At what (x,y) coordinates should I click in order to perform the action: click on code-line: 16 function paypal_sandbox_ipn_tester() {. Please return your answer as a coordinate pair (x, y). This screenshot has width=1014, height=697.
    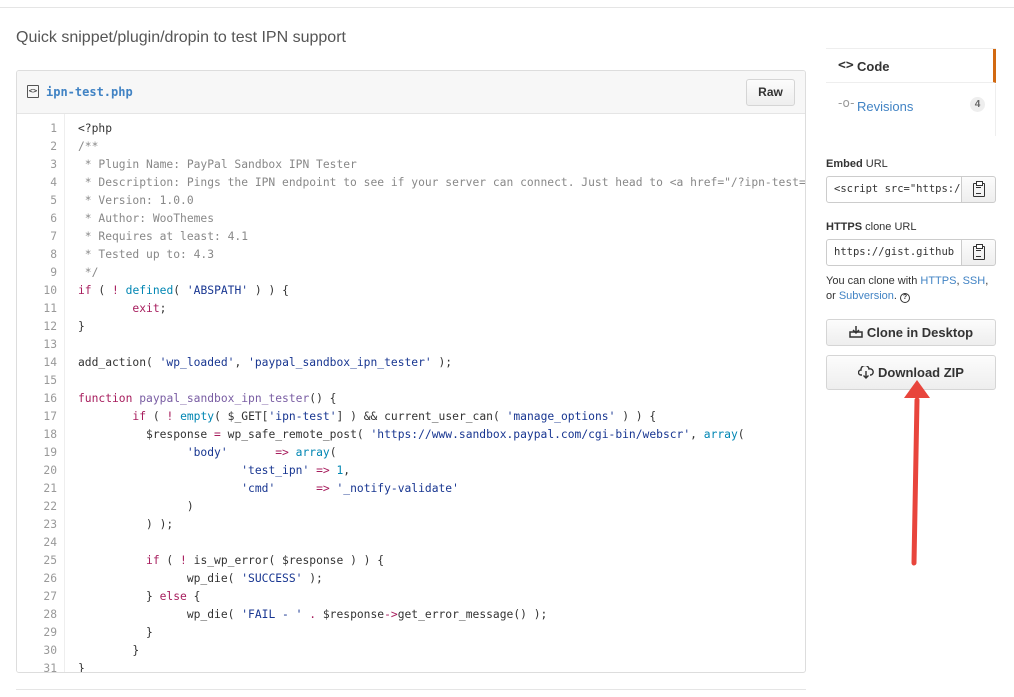
    Looking at the image, I should click on (411, 399).